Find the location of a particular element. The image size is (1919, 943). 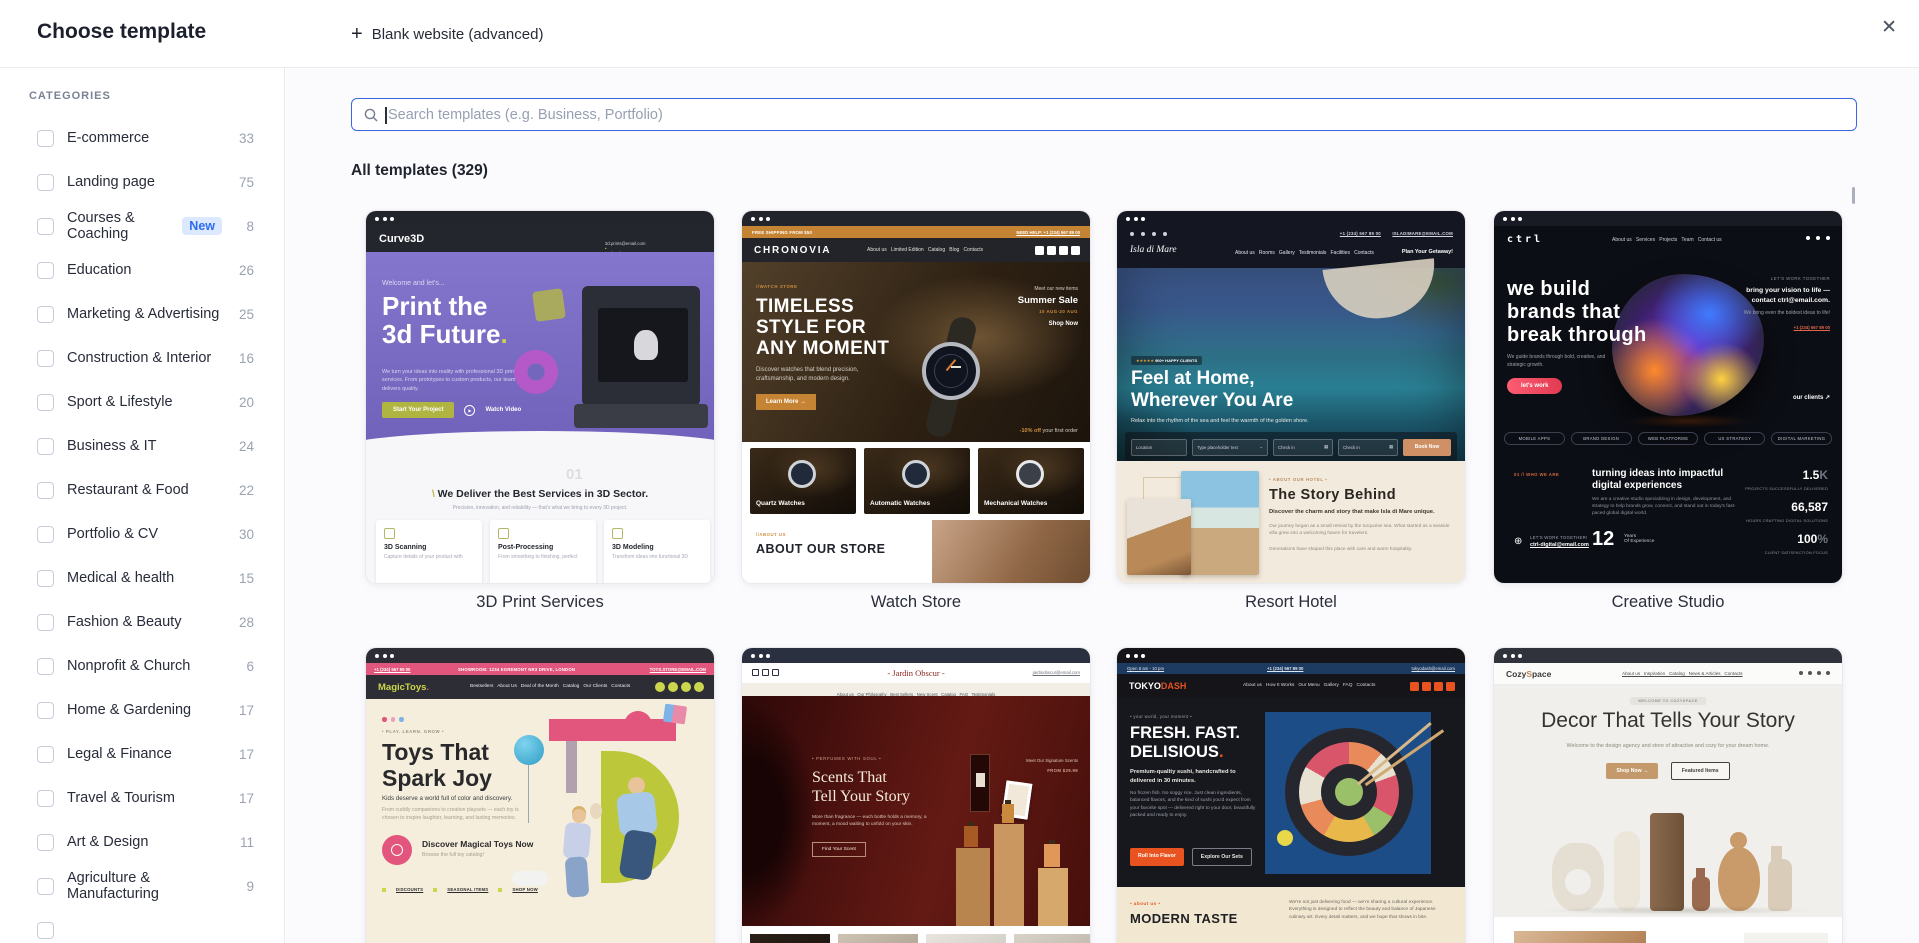

sidebar-item-marketing-advertising: Marketing & Advertising 25 is located at coordinates (142, 314).